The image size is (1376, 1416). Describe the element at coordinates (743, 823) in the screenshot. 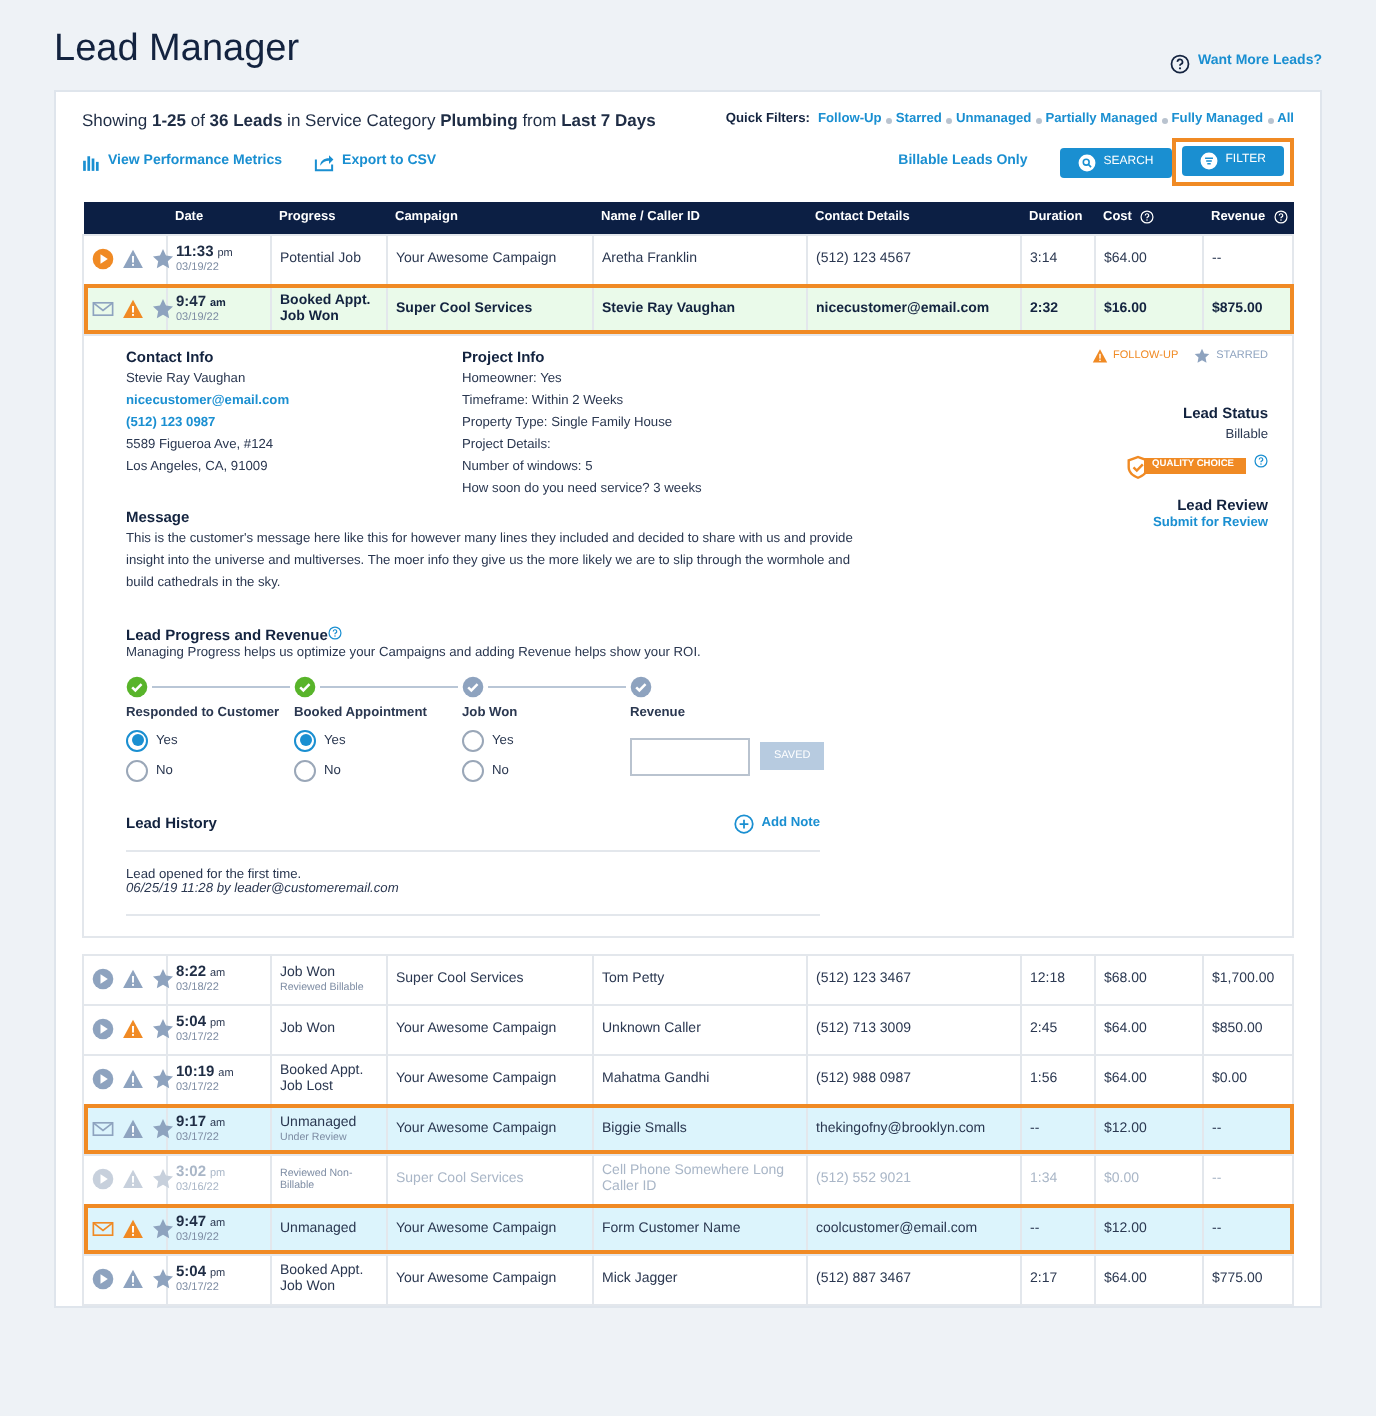

I see `add-icon` at that location.